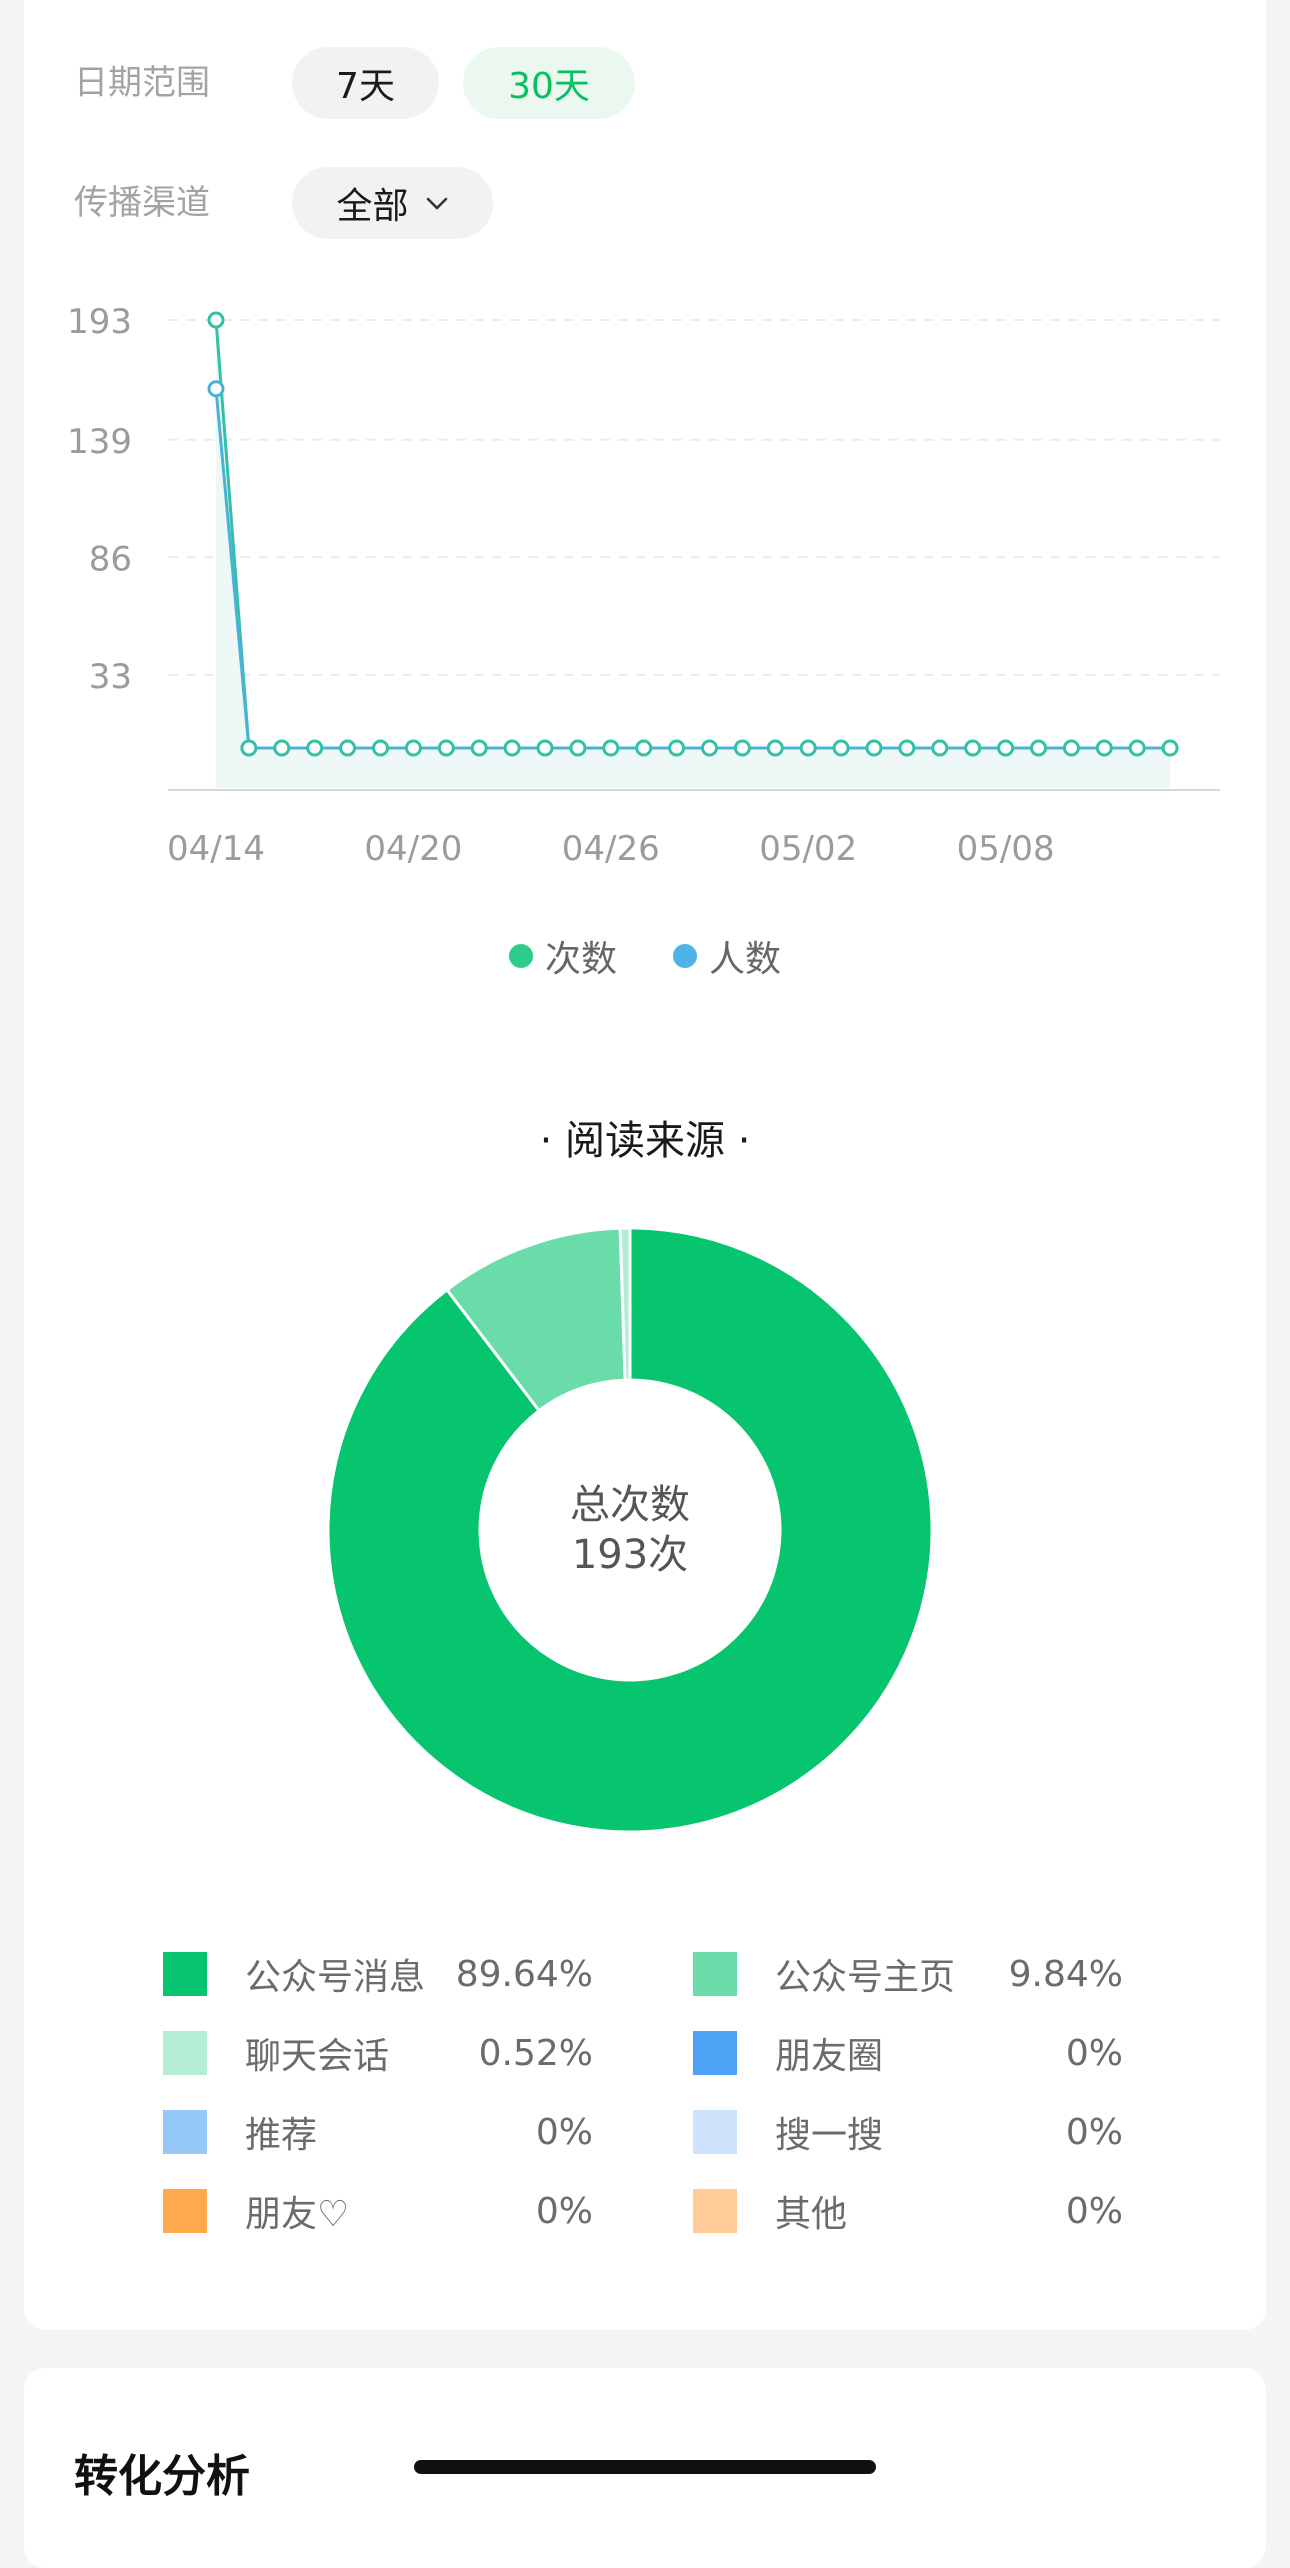 Image resolution: width=1290 pixels, height=2568 pixels. What do you see at coordinates (692, 569) in the screenshot?
I see `series-line-people` at bounding box center [692, 569].